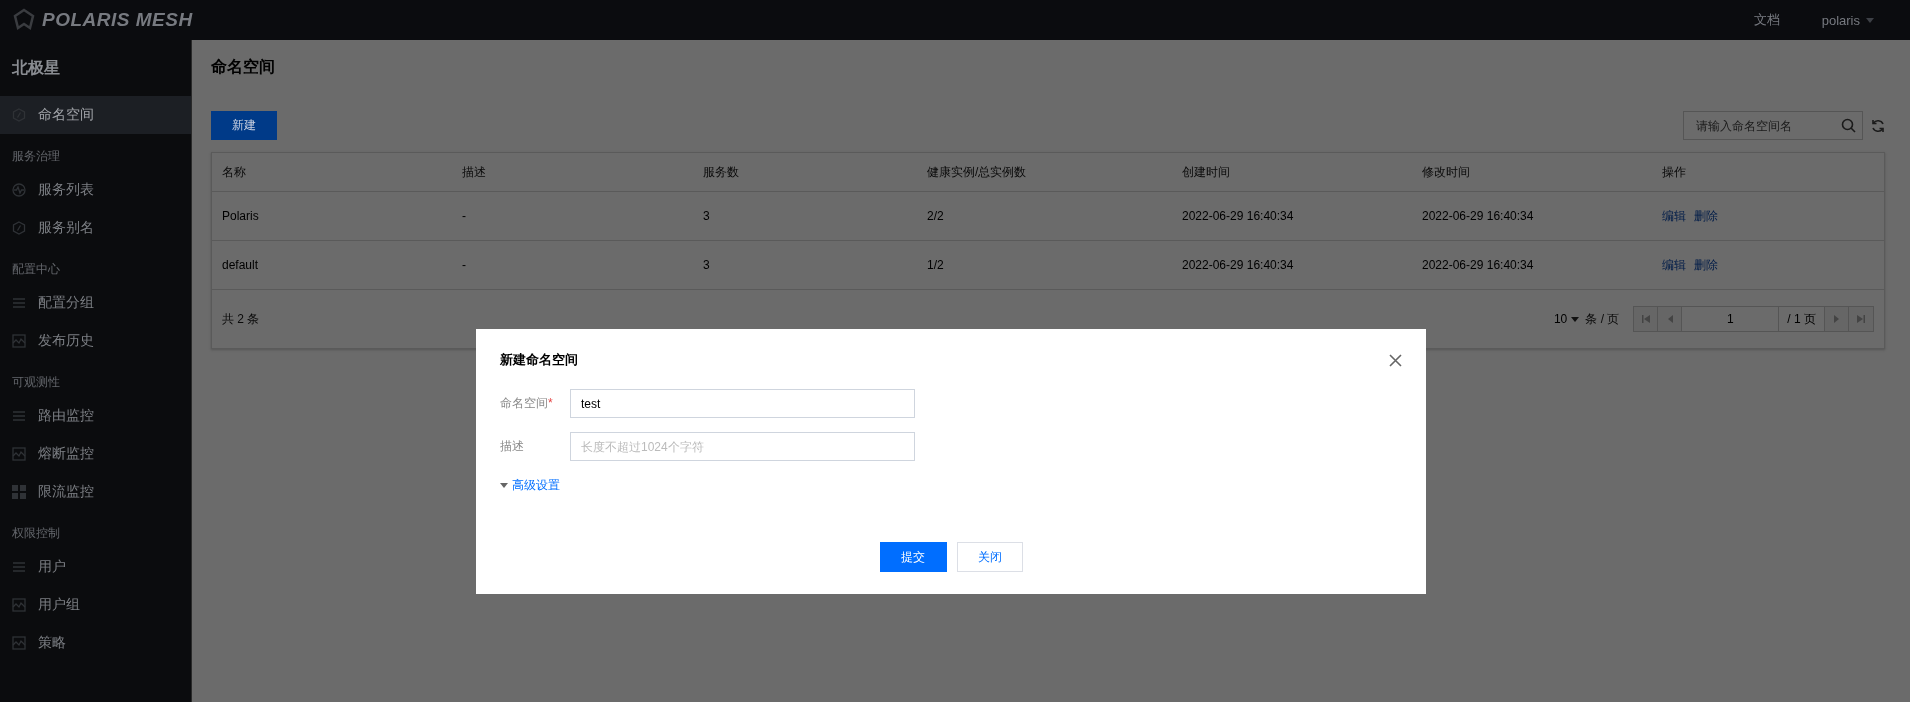 The image size is (1910, 702). What do you see at coordinates (1878, 125) in the screenshot?
I see `refresh-icon` at bounding box center [1878, 125].